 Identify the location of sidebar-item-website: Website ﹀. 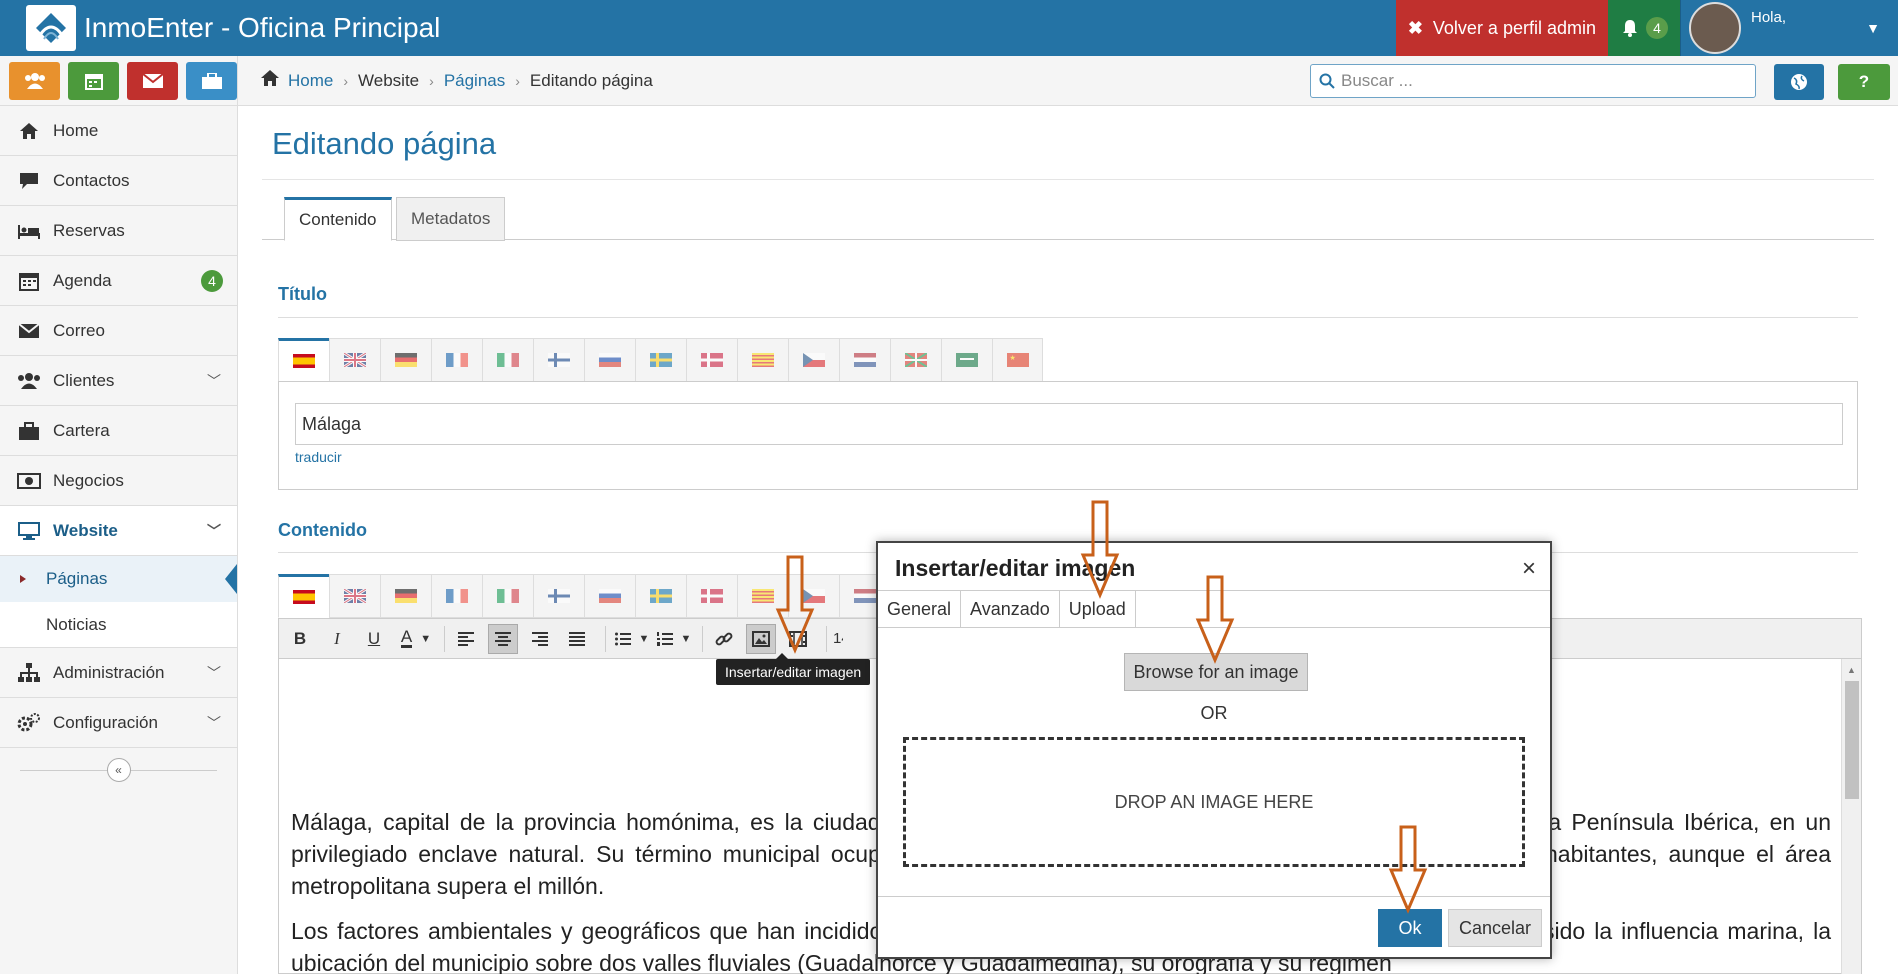
(118, 531).